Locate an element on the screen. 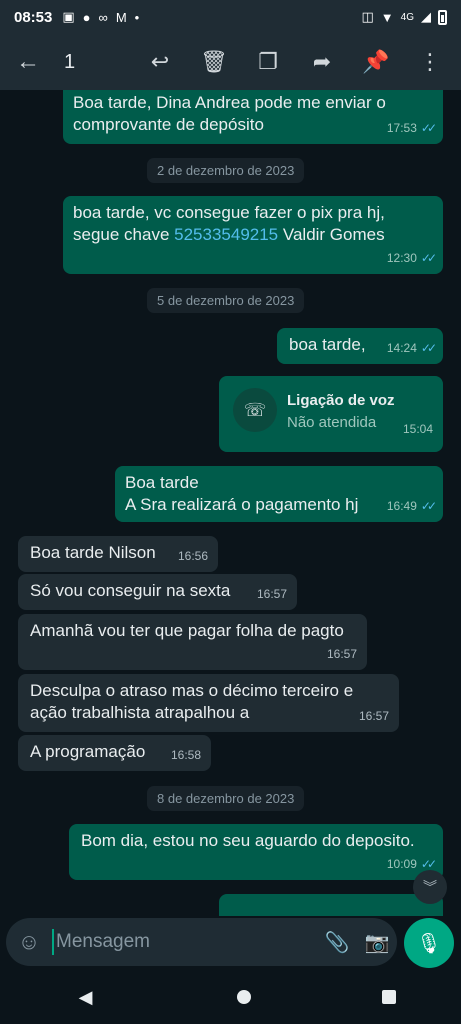  message-meta: 17:53 ✓✓ is located at coordinates (411, 128).